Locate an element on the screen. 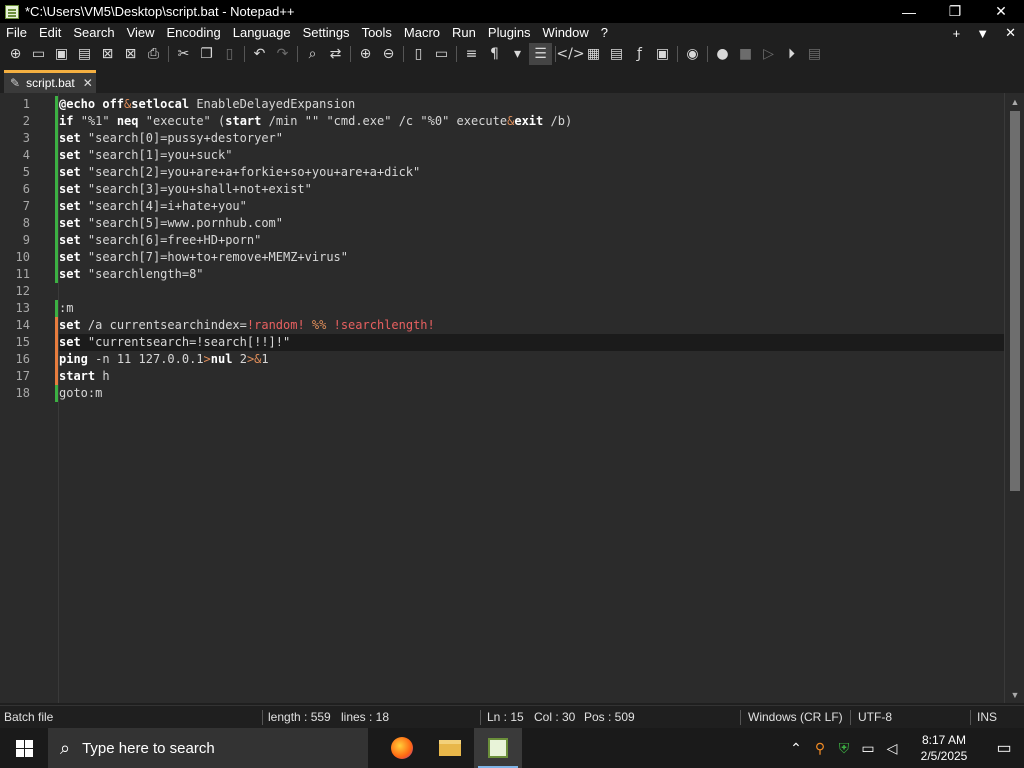  copy-icon: ❐ is located at coordinates (206, 54).